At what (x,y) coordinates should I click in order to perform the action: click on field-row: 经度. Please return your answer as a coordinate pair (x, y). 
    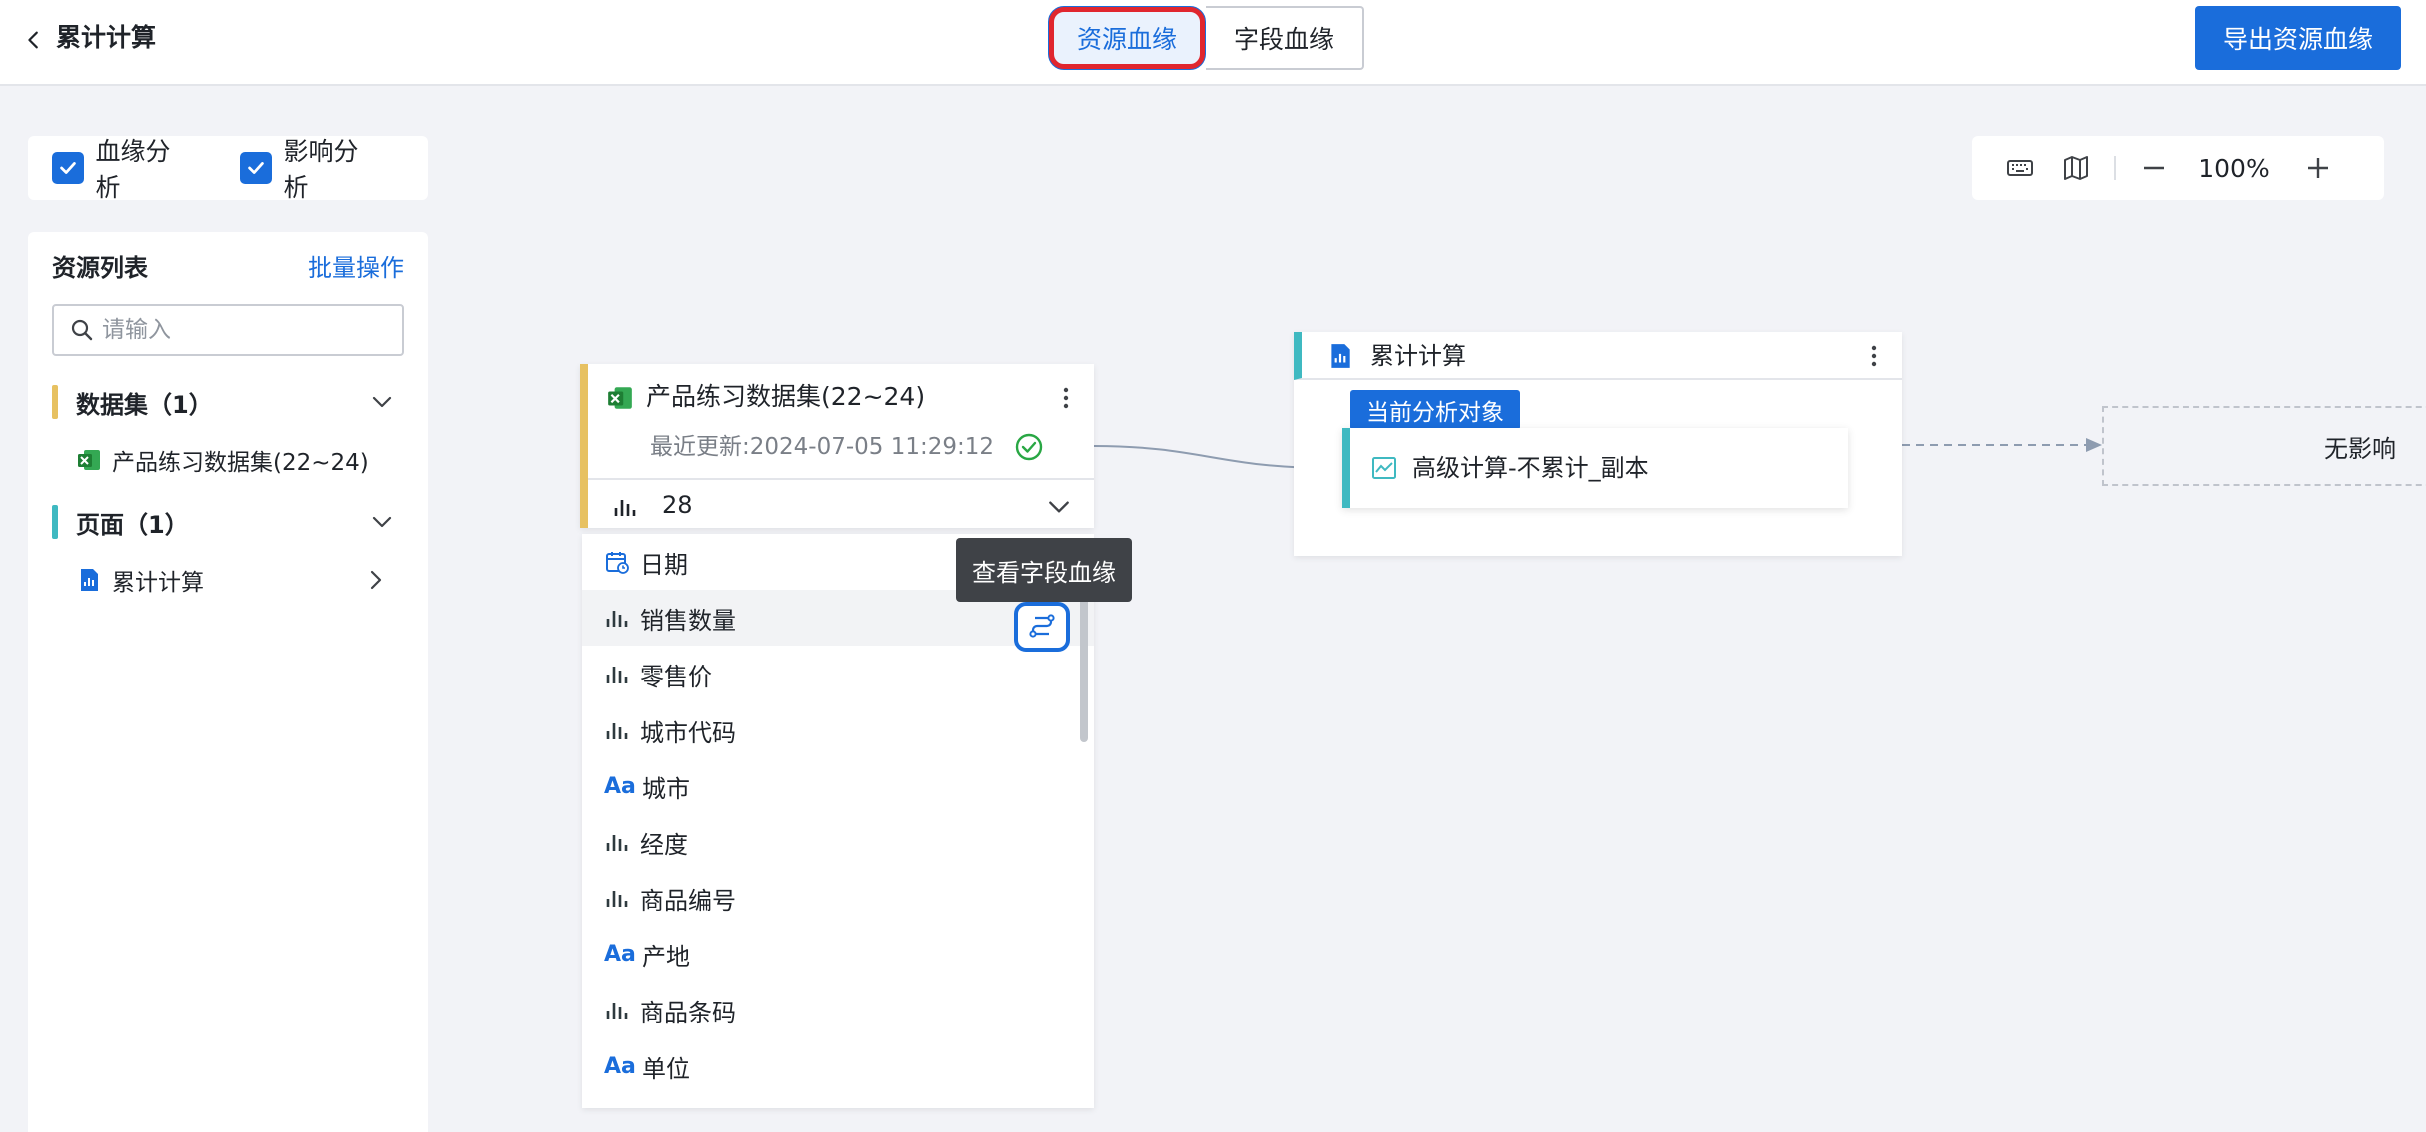
    Looking at the image, I should click on (838, 842).